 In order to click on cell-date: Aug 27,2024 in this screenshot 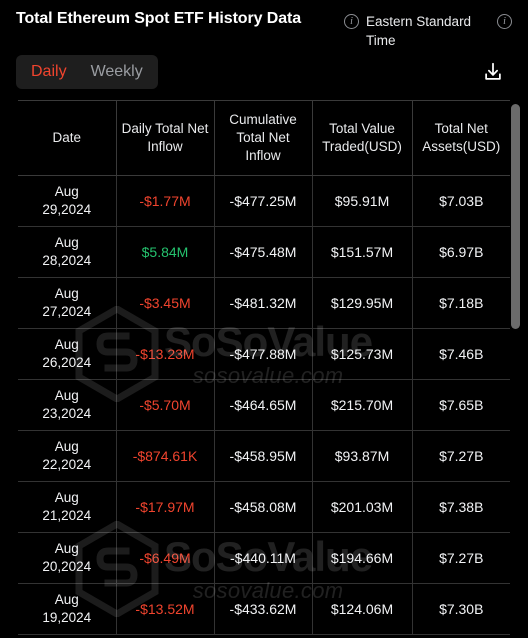, I will do `click(67, 303)`.